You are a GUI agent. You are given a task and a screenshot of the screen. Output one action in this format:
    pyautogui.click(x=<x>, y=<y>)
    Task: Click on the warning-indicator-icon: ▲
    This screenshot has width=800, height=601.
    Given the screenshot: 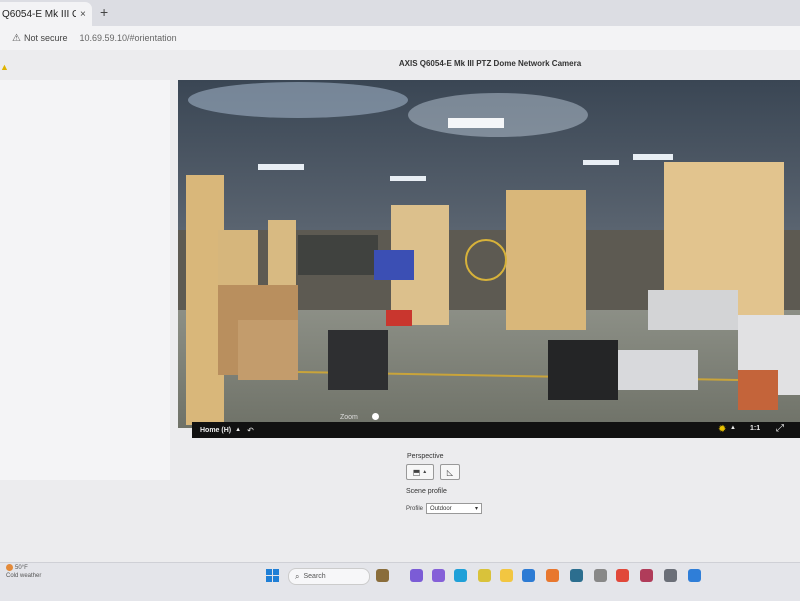 What is the action you would take?
    pyautogui.click(x=4, y=67)
    